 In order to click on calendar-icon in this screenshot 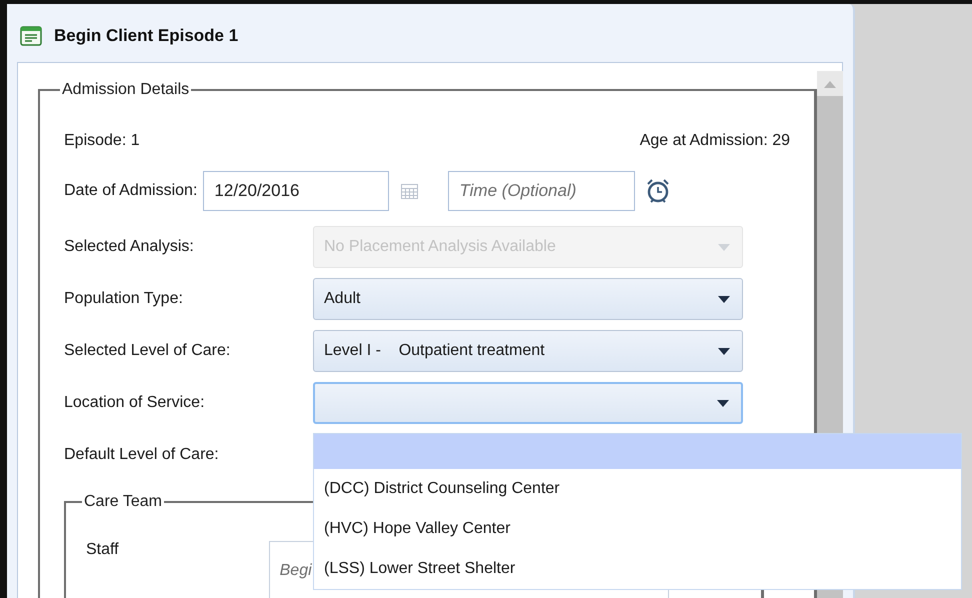, I will do `click(409, 191)`.